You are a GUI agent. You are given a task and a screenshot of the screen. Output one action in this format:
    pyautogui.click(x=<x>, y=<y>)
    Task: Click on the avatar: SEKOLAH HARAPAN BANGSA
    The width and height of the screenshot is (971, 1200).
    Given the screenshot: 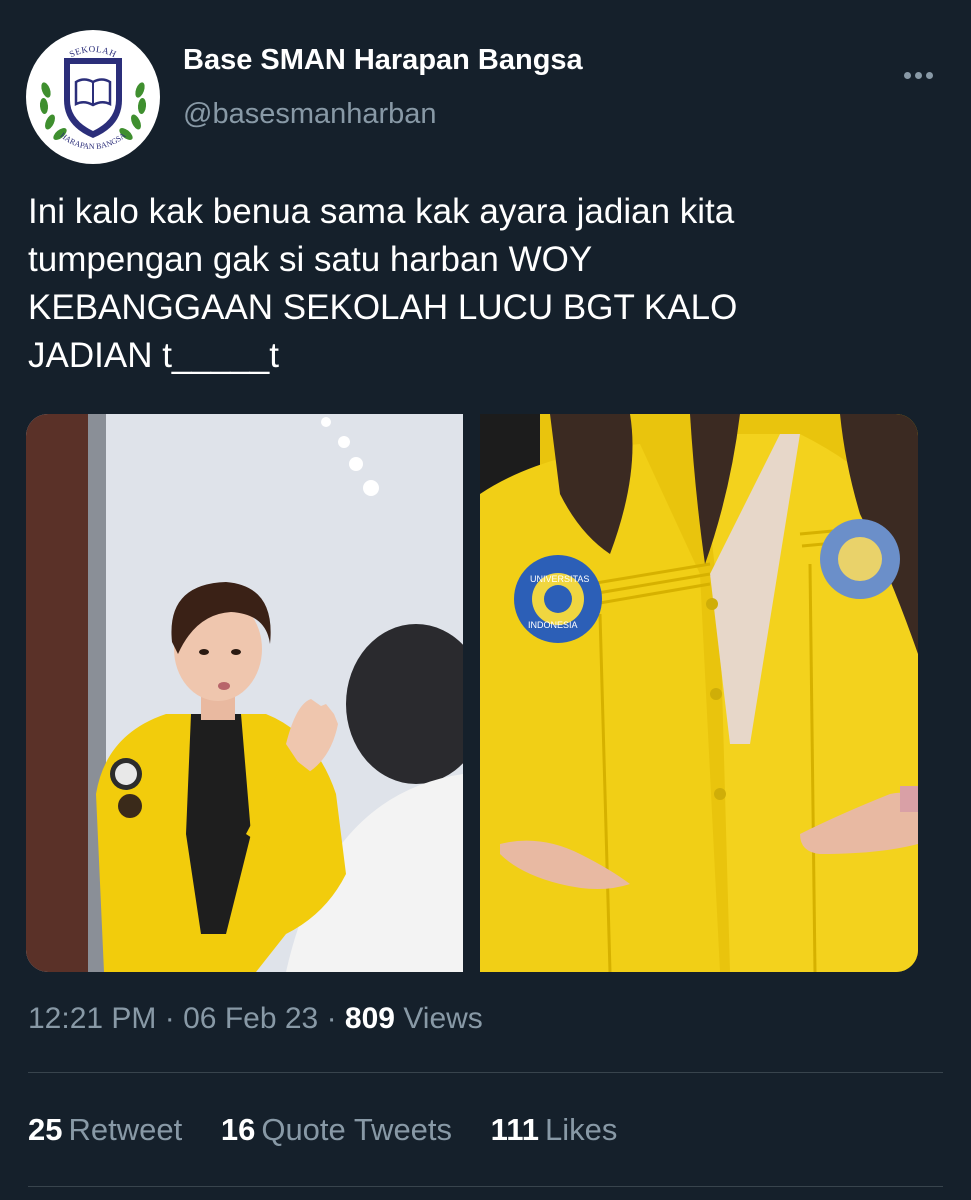 What is the action you would take?
    pyautogui.click(x=93, y=97)
    